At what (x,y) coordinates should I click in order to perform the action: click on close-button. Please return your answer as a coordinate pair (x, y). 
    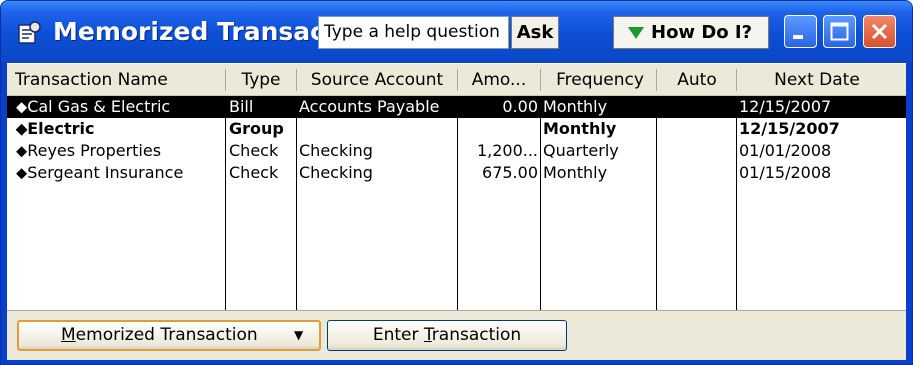
    Looking at the image, I should click on (879, 31).